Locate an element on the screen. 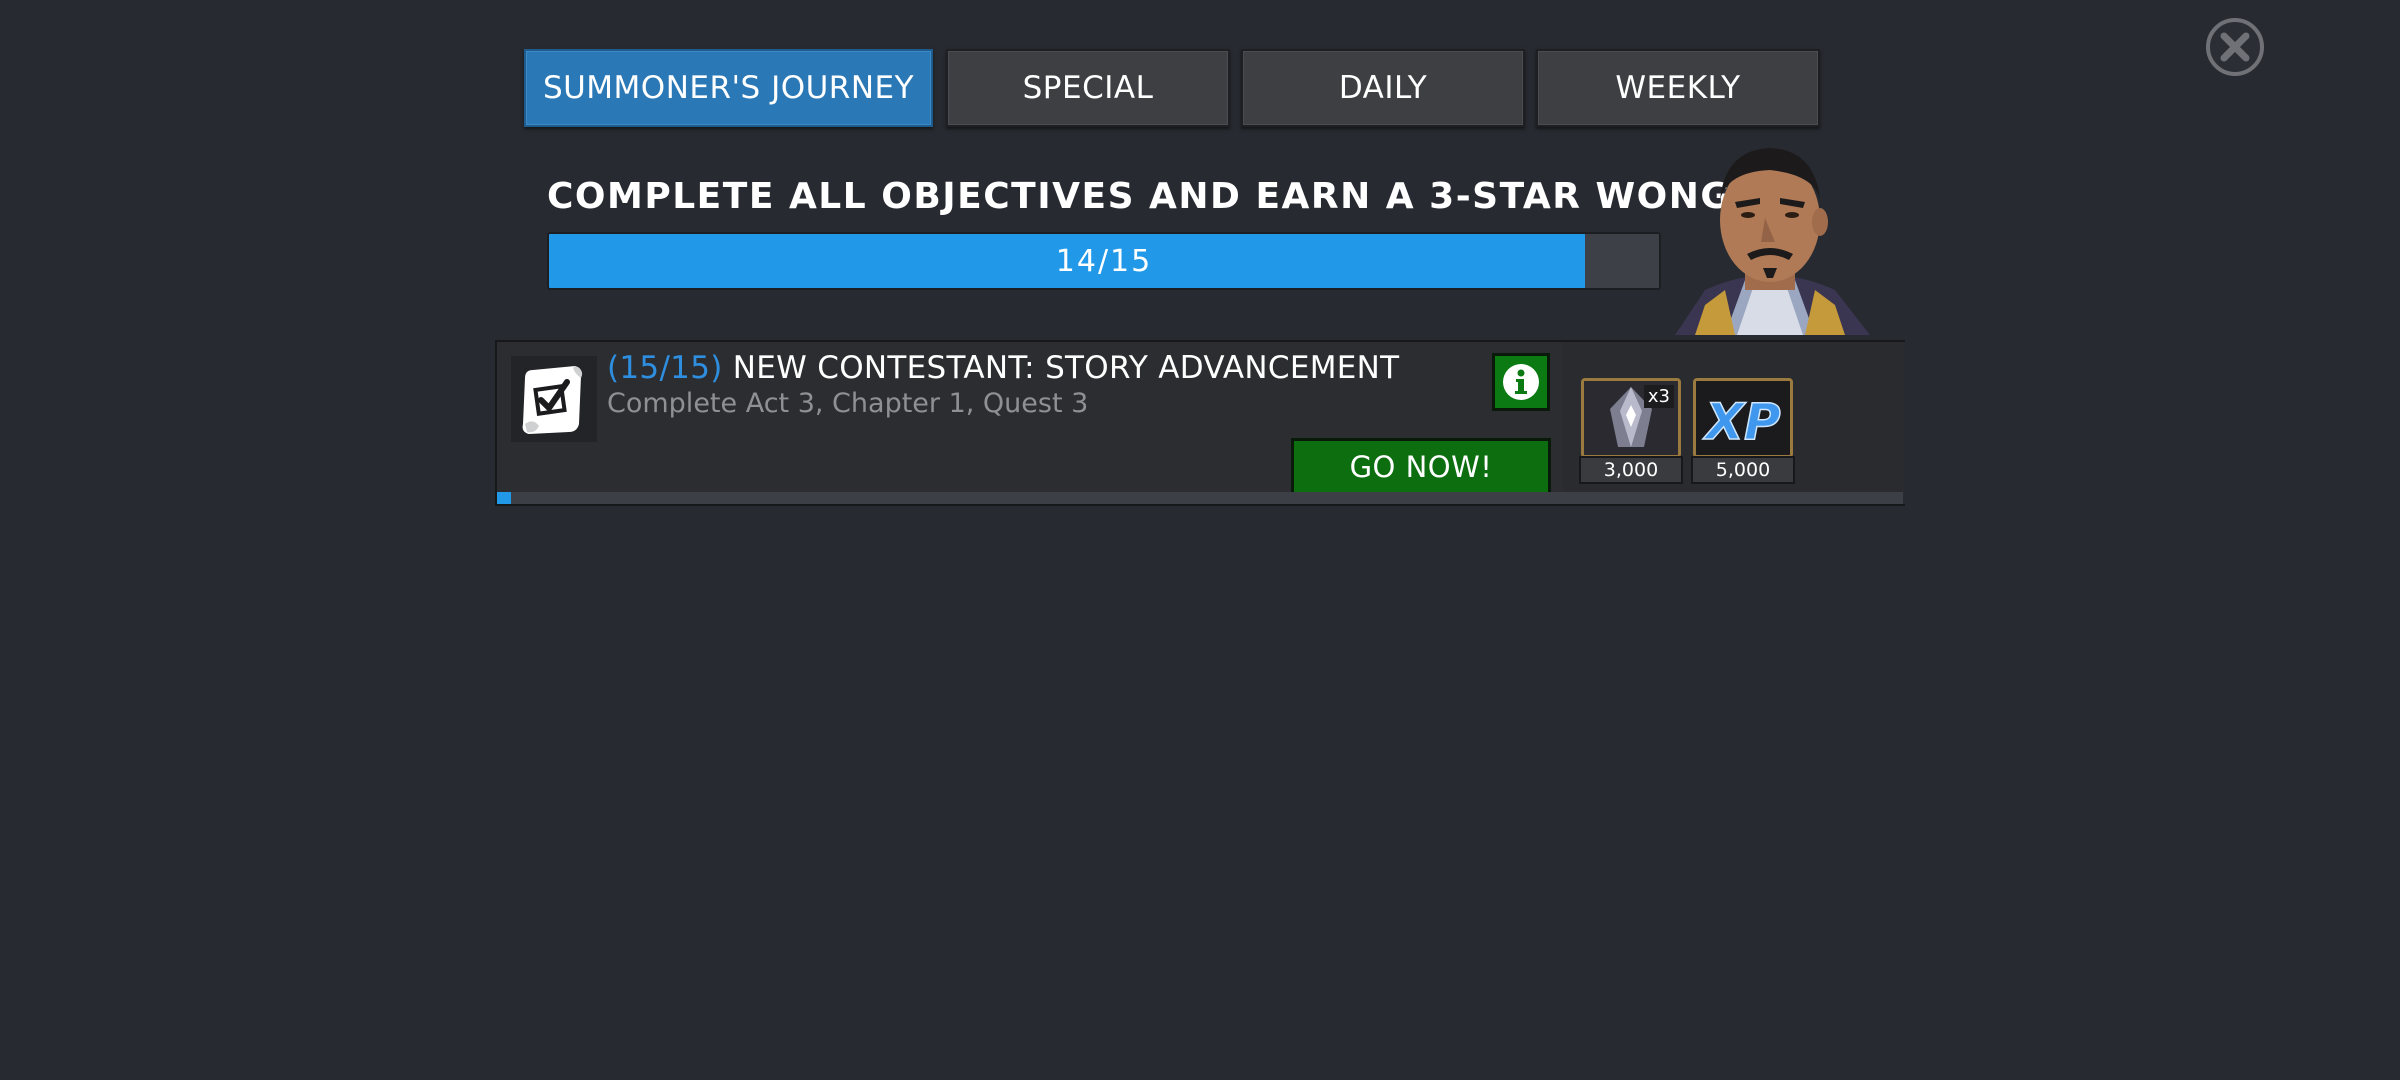 The height and width of the screenshot is (1080, 2400). quest-progress-fill is located at coordinates (504, 498).